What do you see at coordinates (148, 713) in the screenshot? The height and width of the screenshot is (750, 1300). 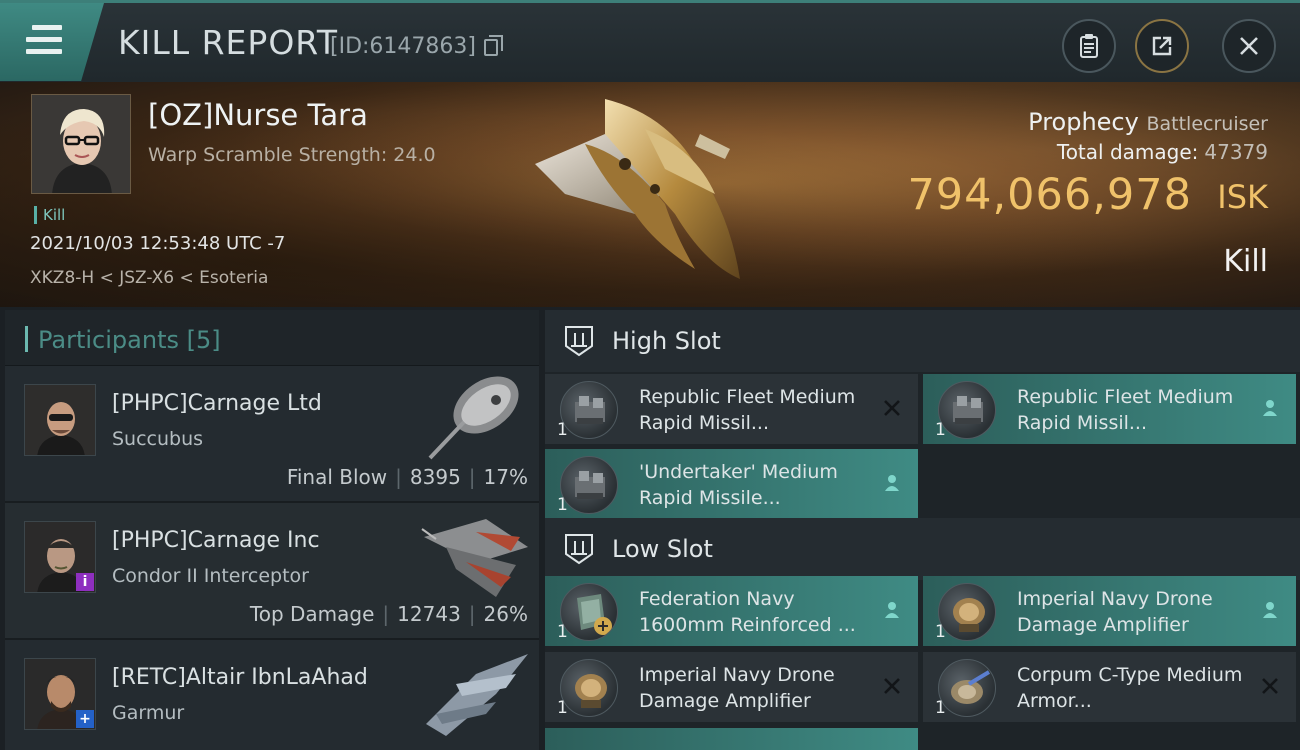 I see `participant-ship: Garmur` at bounding box center [148, 713].